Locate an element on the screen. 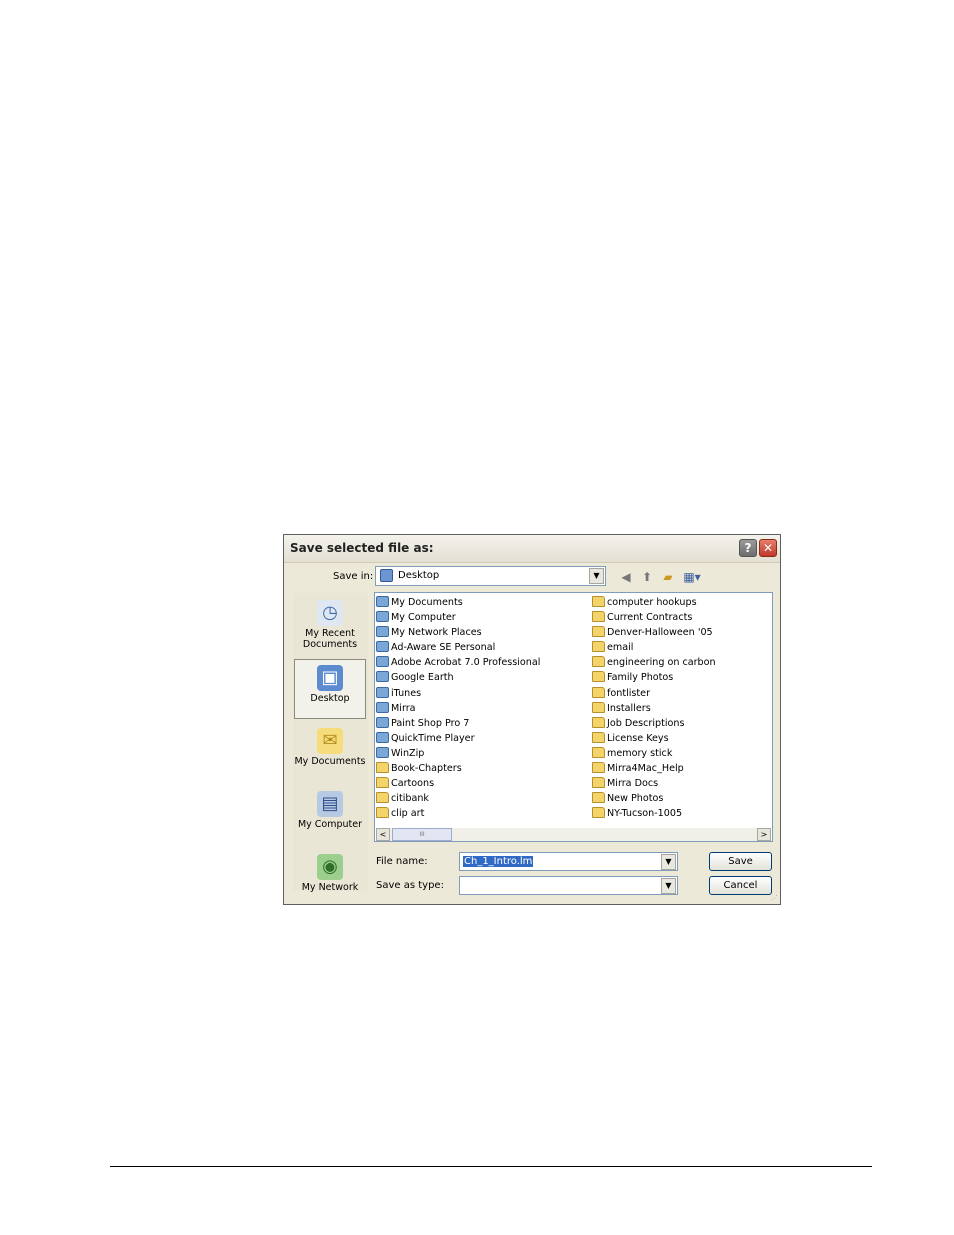  view-menu-icon: ▦▾ is located at coordinates (692, 577).